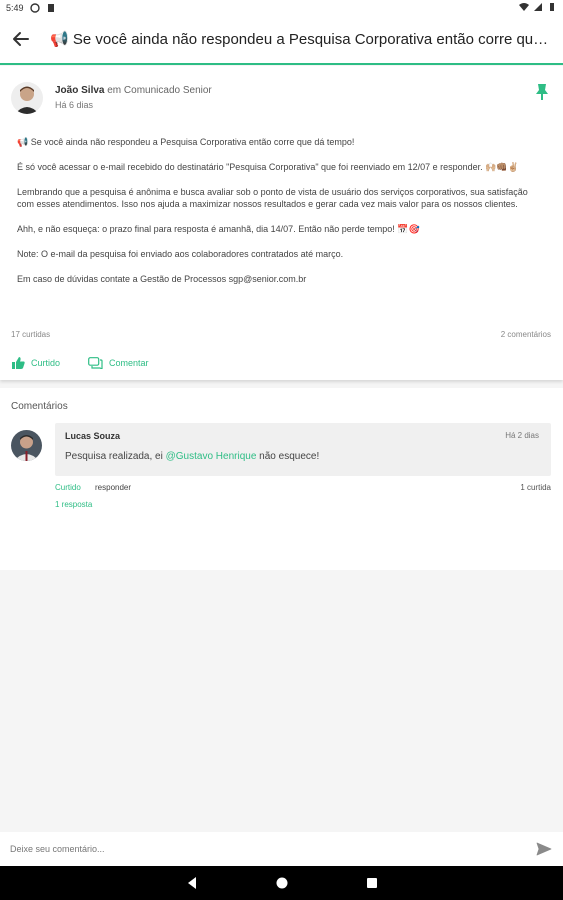 This screenshot has height=900, width=563. Describe the element at coordinates (192, 883) in the screenshot. I see `nav-back-icon` at that location.